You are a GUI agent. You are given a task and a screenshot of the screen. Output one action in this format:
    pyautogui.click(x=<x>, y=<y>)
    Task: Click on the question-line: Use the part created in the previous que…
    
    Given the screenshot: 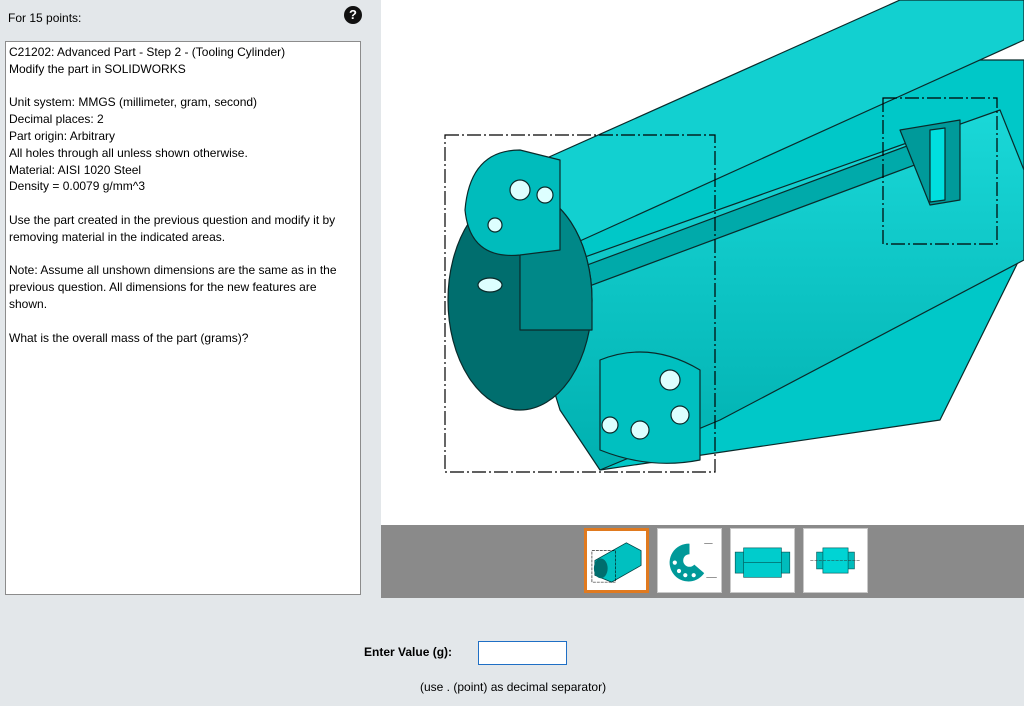 What is the action you would take?
    pyautogui.click(x=172, y=228)
    